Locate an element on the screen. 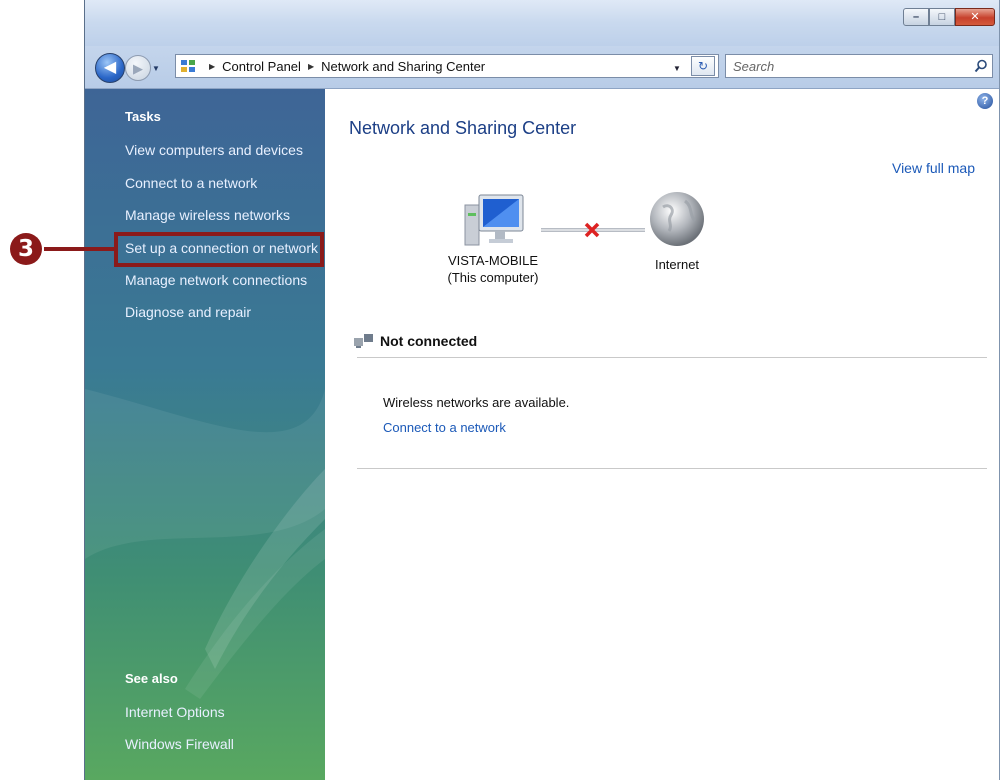 Image resolution: width=1000 pixels, height=780 pixels. window-controls: – □ ✕ is located at coordinates (949, 17).